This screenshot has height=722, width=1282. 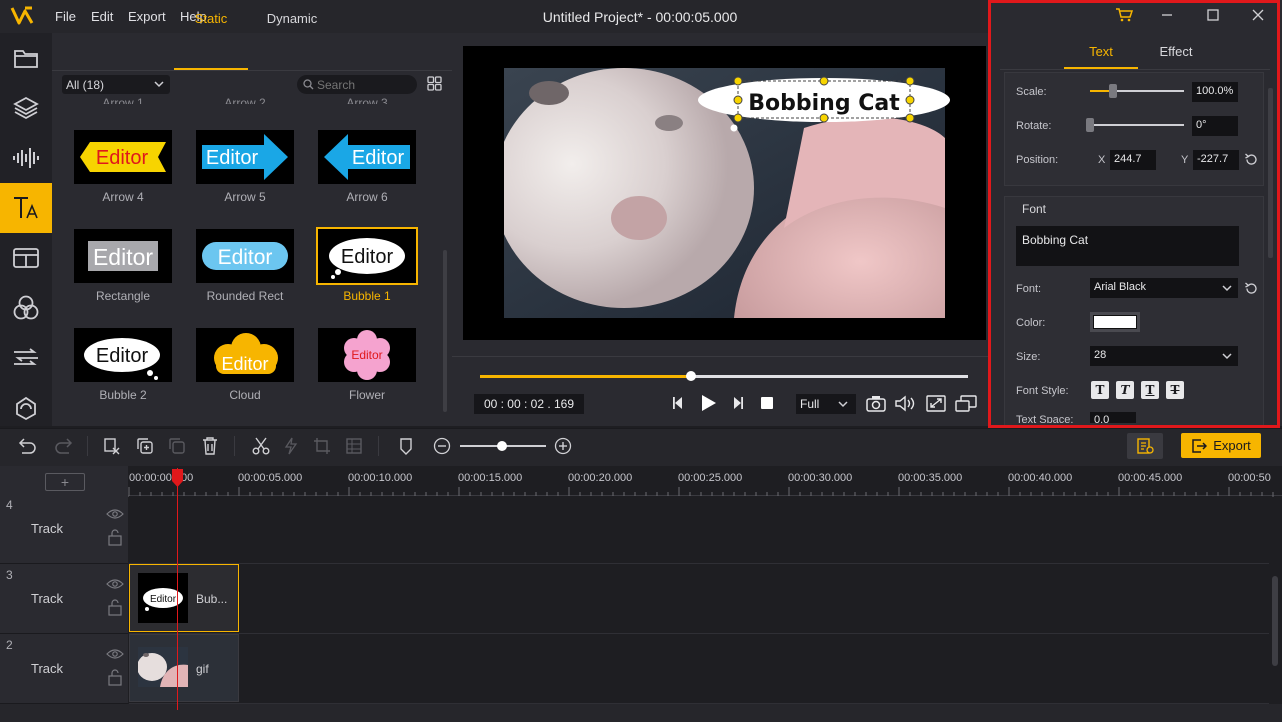 What do you see at coordinates (1251, 159) in the screenshot?
I see `reset-position-icon` at bounding box center [1251, 159].